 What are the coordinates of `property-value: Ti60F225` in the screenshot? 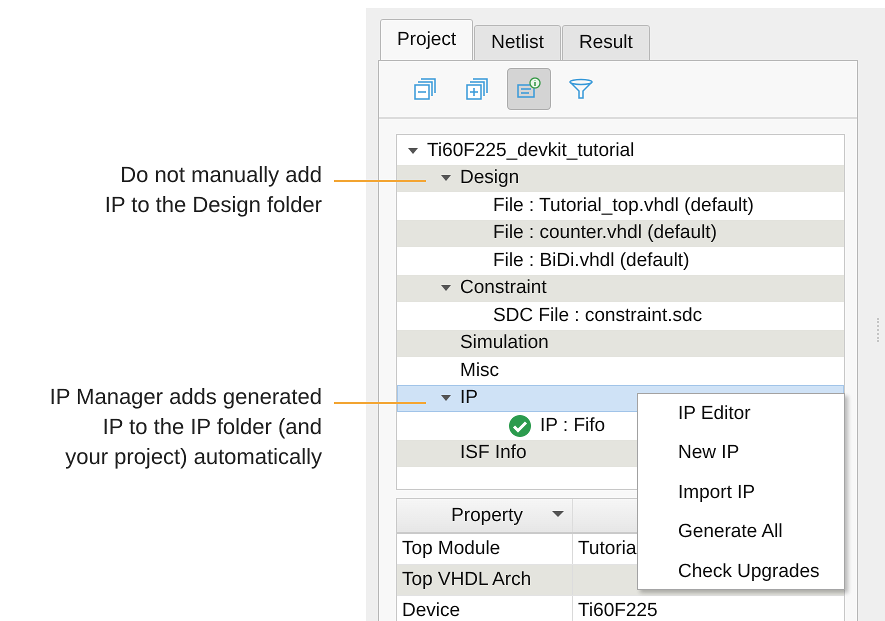 It's located at (618, 610).